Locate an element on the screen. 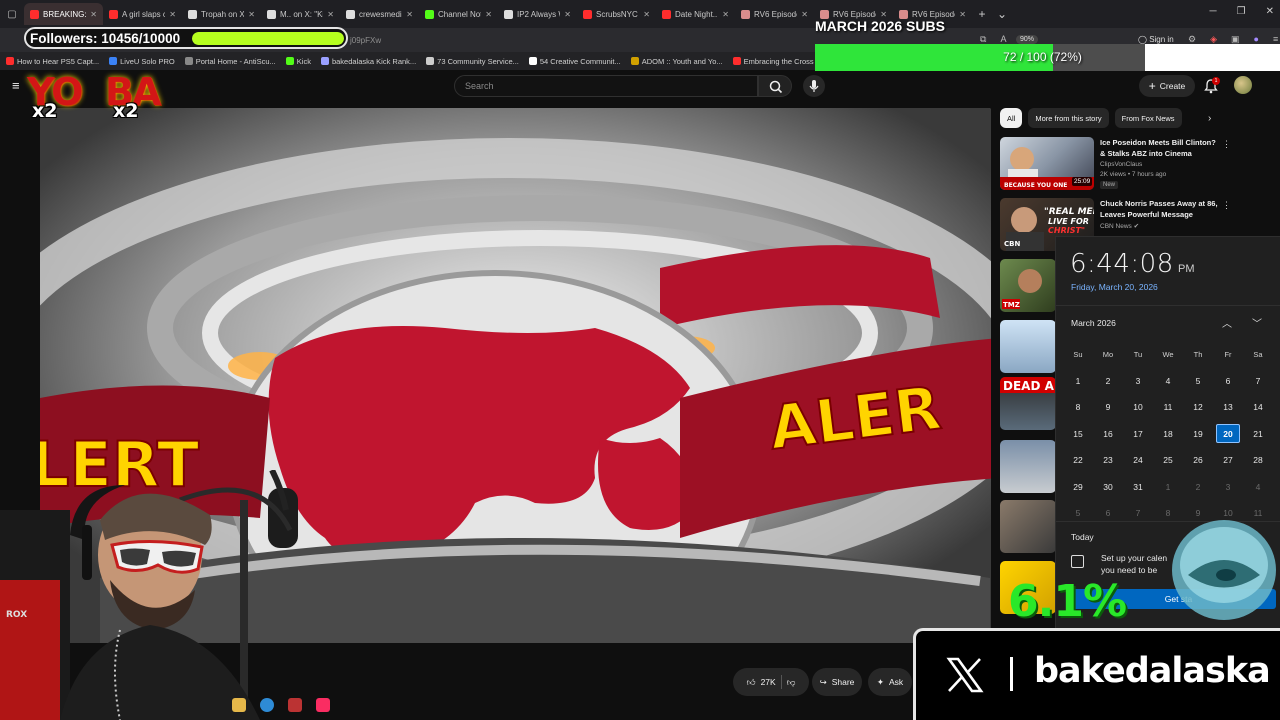 This screenshot has width=1280, height=720. calendar-day: 26 is located at coordinates (1198, 460).